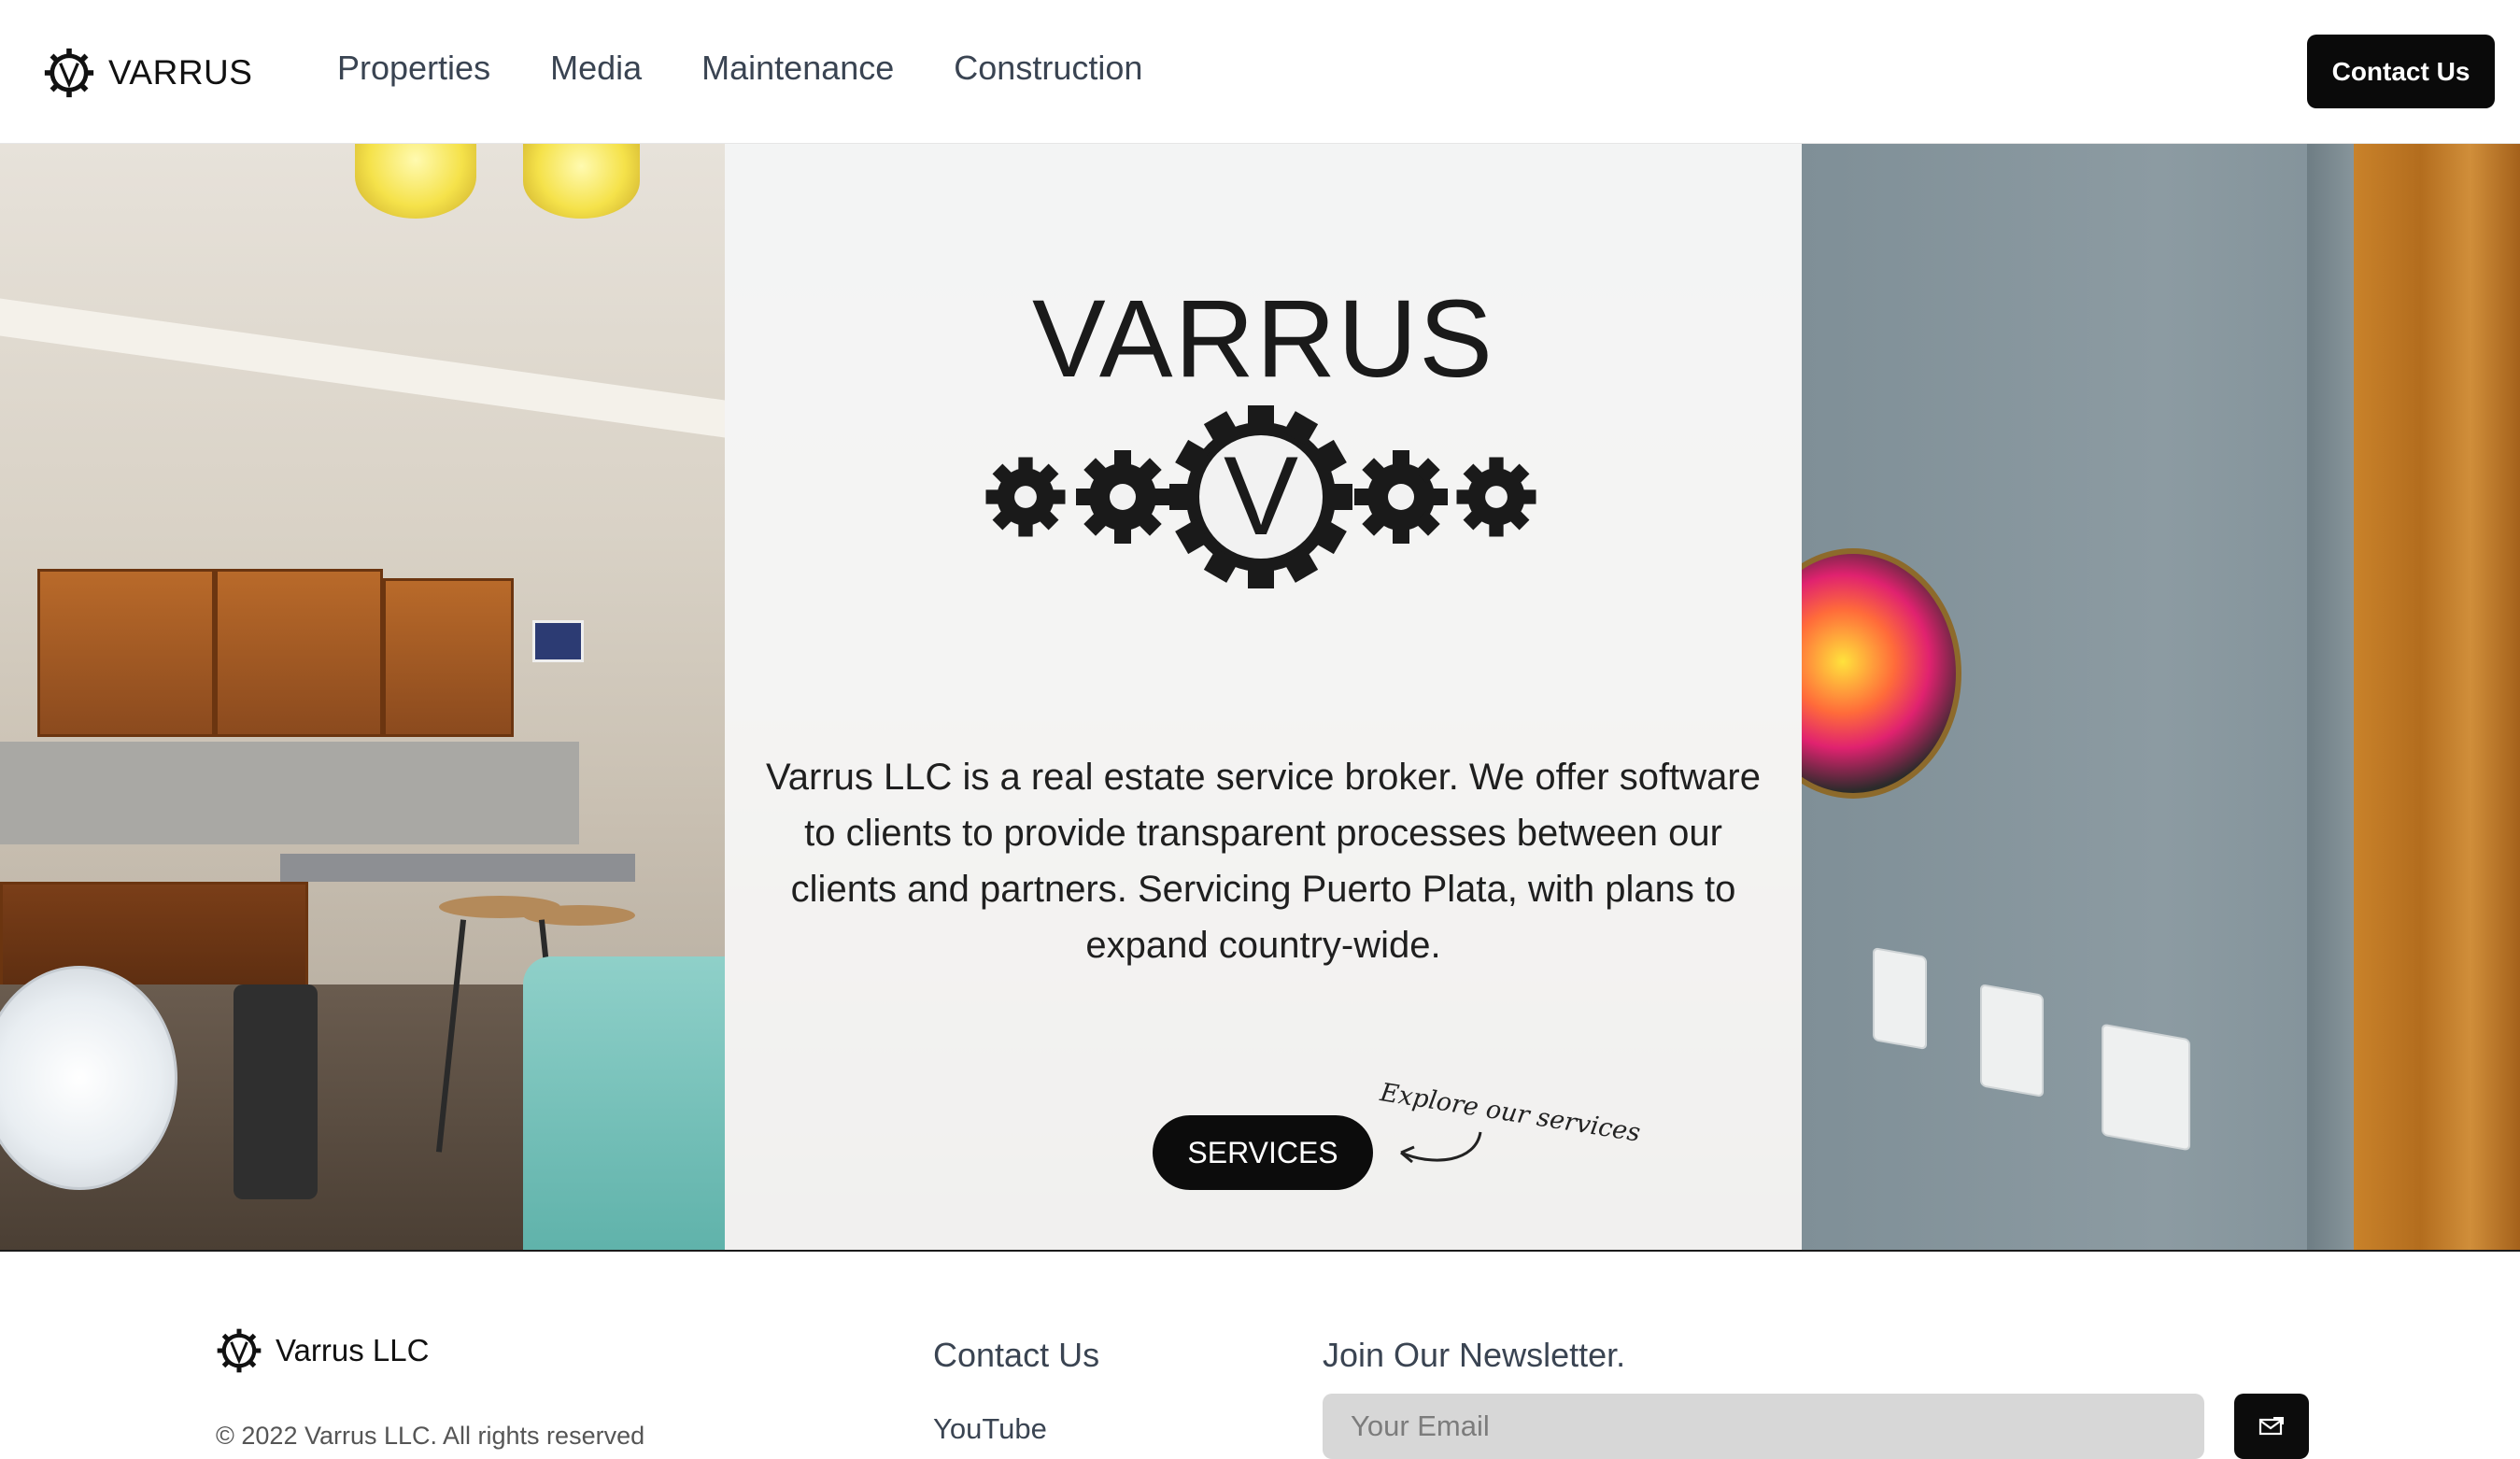 The width and height of the screenshot is (2520, 1459). What do you see at coordinates (1263, 1152) in the screenshot?
I see `services-button: SERVICES` at bounding box center [1263, 1152].